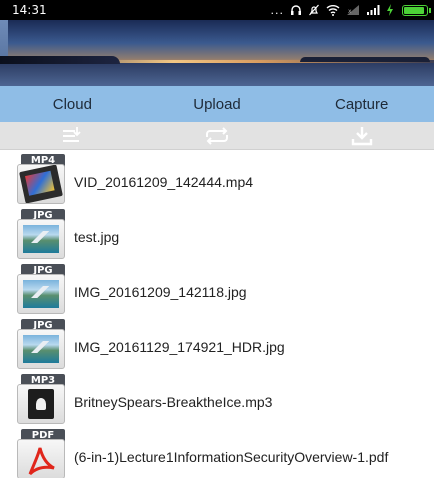 This screenshot has height=478, width=434. Describe the element at coordinates (314, 10) in the screenshot. I see `mute-icon` at that location.